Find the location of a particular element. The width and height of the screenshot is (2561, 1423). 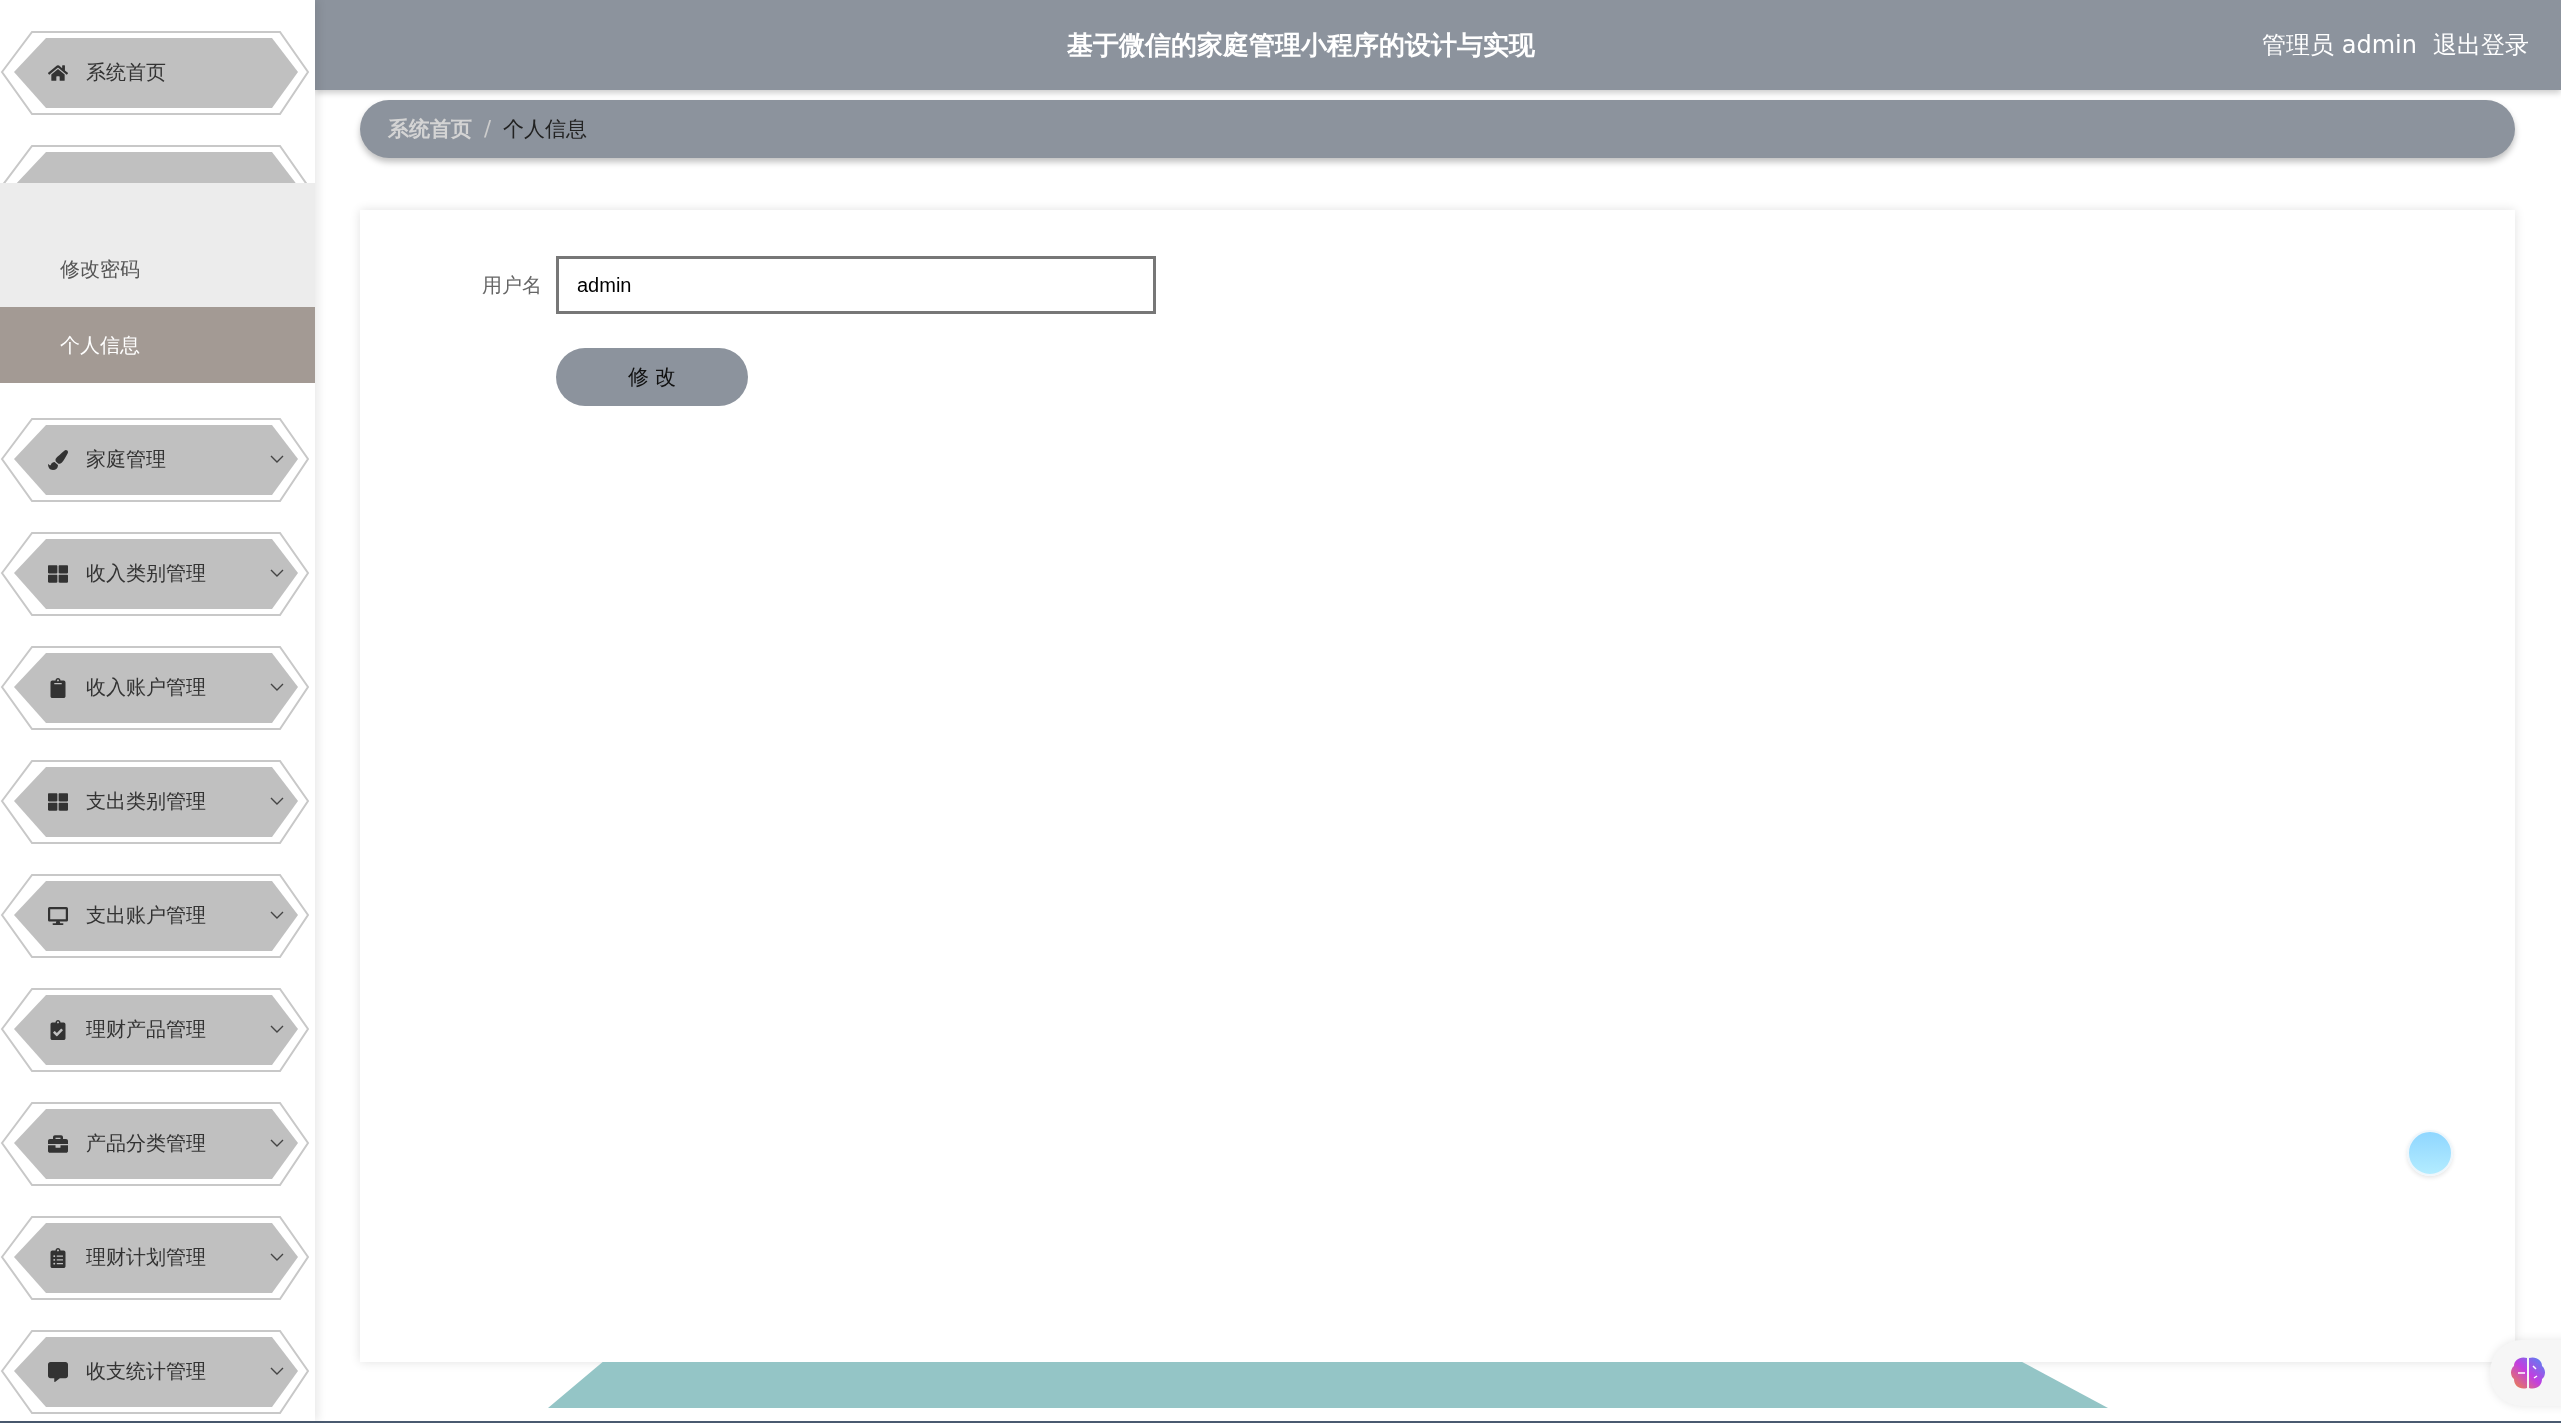

sidebar-item: 理财产品管理 is located at coordinates (155, 1029).